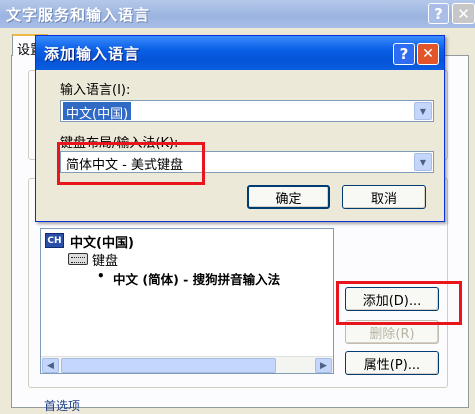  I want to click on keyboard-layout-highlight, so click(131, 163).